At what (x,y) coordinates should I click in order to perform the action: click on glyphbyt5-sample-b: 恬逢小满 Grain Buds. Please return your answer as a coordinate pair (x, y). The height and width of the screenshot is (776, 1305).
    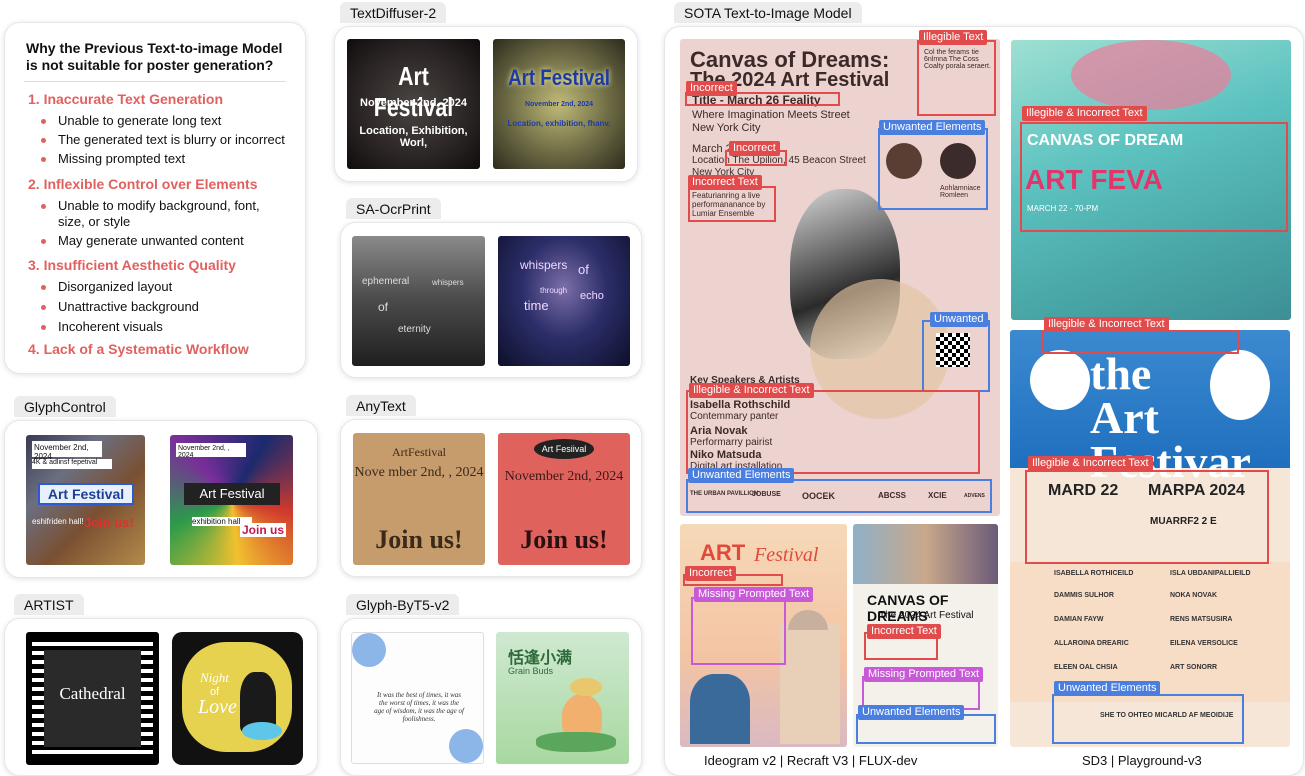
    Looking at the image, I should click on (562, 698).